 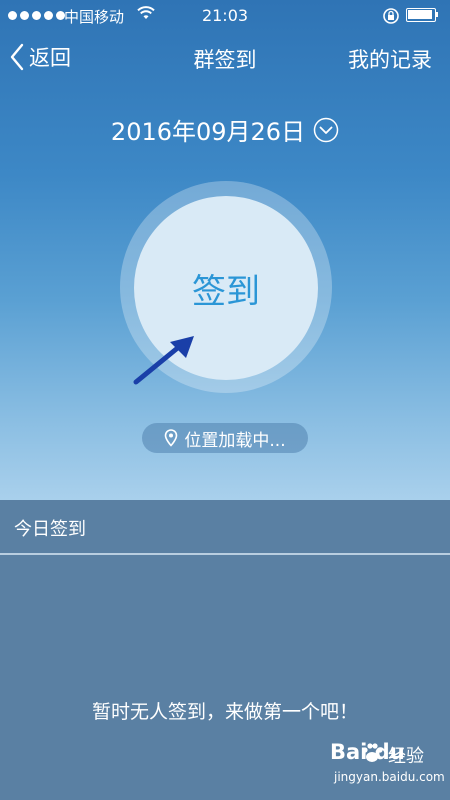 I want to click on baidu-jingyan-watermark: Bai du 经验 jingyan.baidu.com, so click(x=387, y=770).